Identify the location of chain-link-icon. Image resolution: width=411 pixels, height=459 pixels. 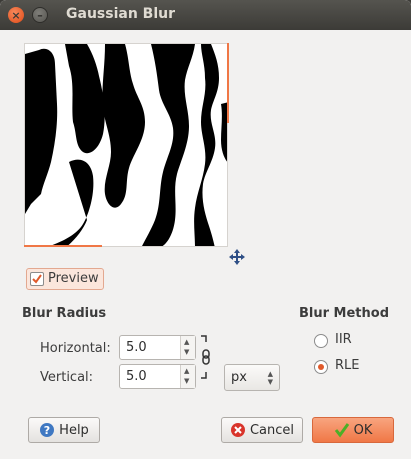
(206, 357).